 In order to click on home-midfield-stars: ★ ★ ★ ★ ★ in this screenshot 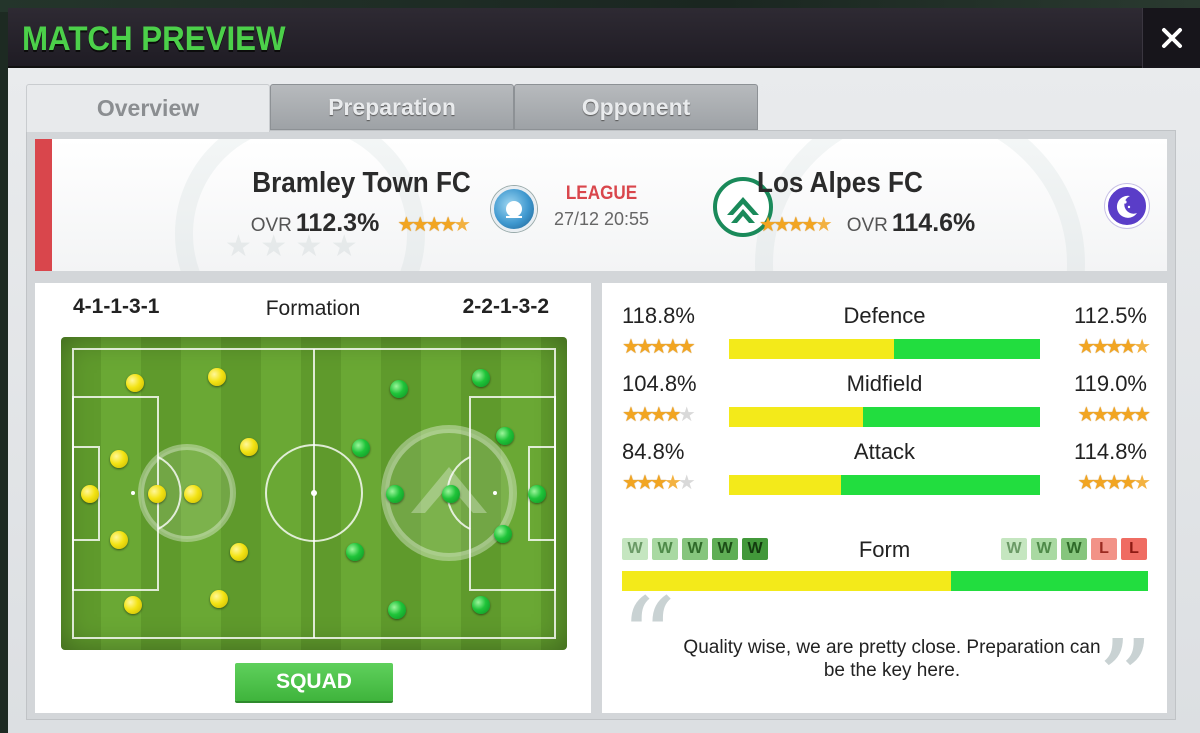, I will do `click(659, 415)`.